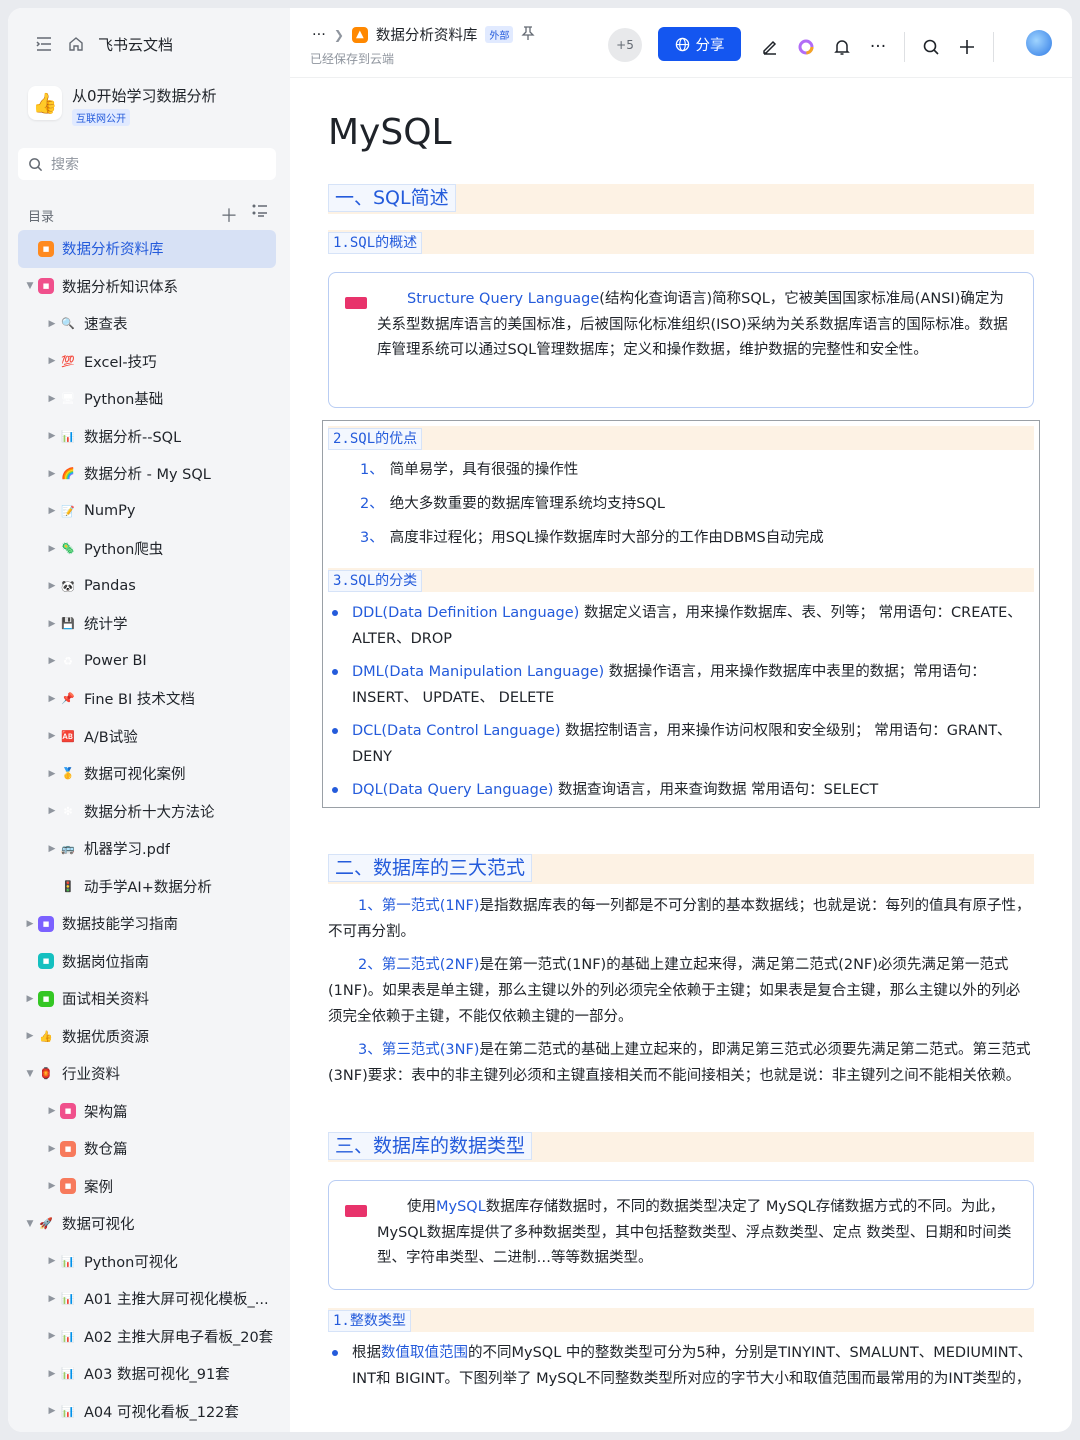  I want to click on term-link: 第三范式(3NF), so click(431, 1050).